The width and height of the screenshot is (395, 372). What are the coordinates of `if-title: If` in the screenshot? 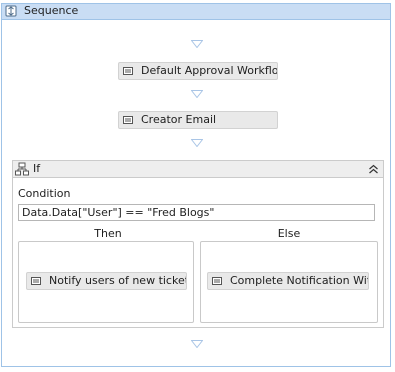 It's located at (37, 168).